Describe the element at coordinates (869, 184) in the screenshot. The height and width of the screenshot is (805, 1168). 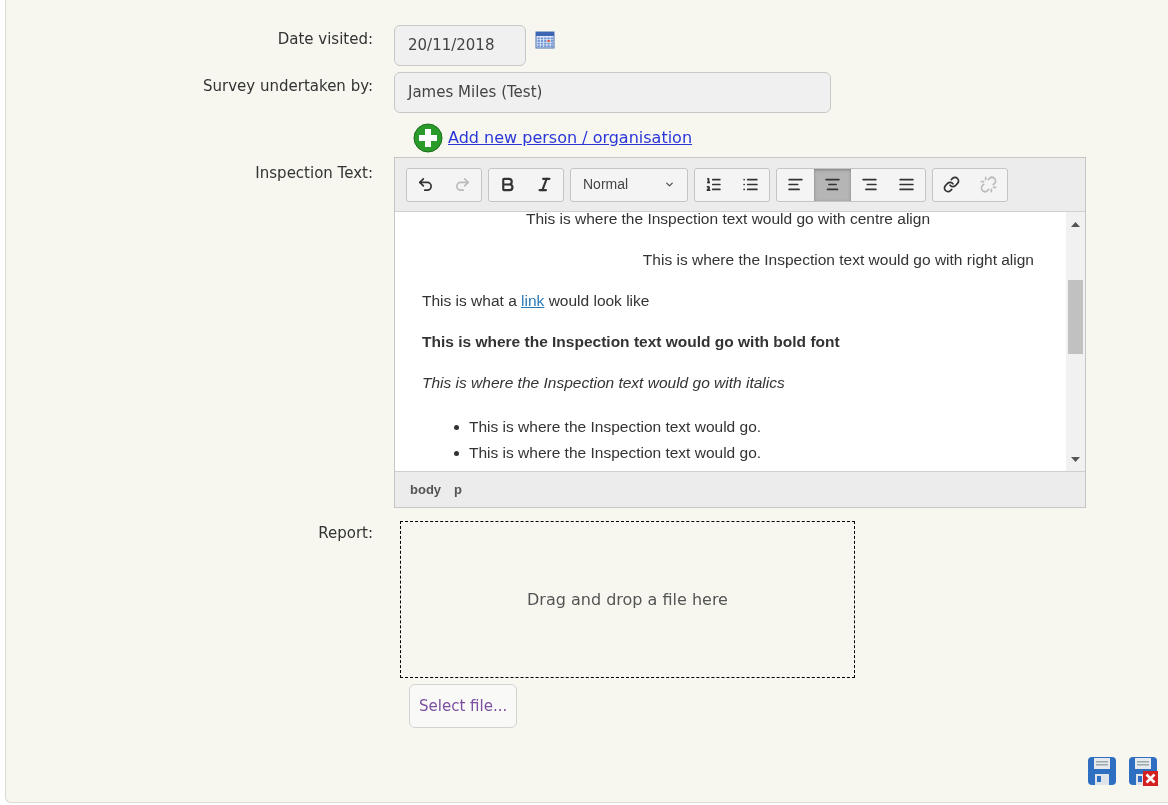
I see `align-right-icon` at that location.